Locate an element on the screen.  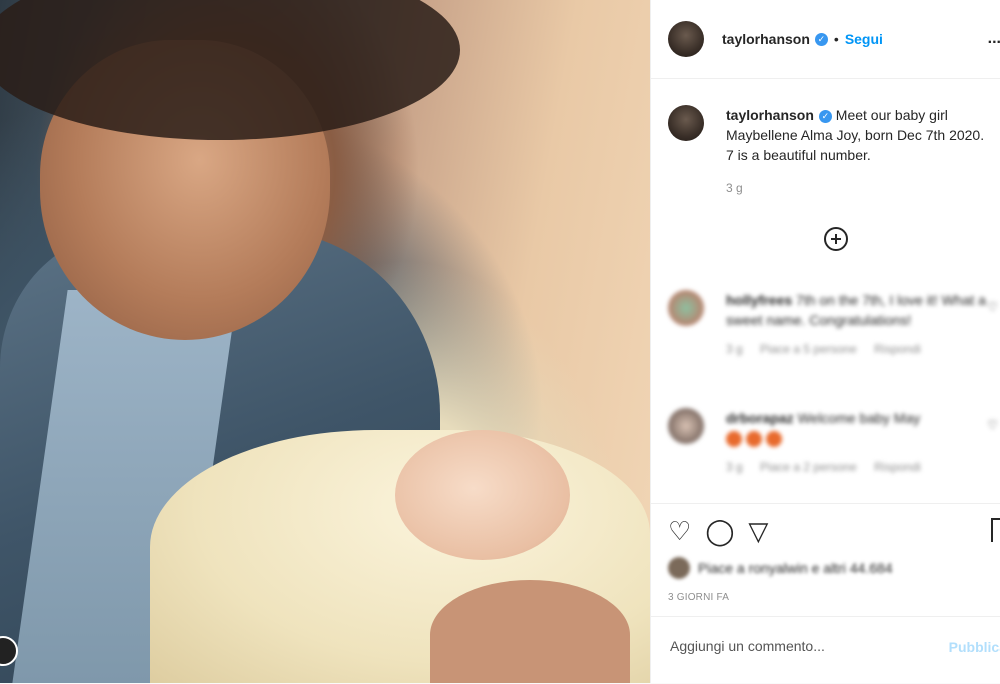
caption-verified-icon: ✓ is located at coordinates (825, 116).